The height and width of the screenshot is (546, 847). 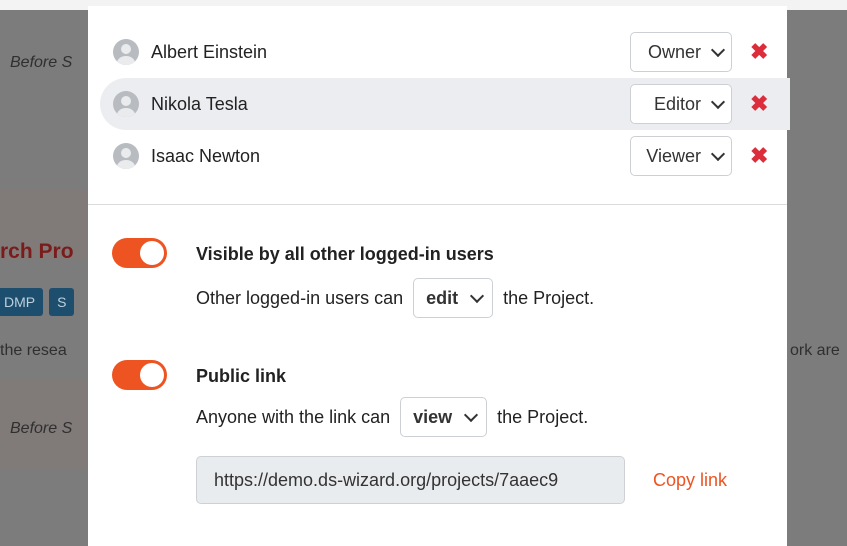 What do you see at coordinates (437, 204) in the screenshot?
I see `divider` at bounding box center [437, 204].